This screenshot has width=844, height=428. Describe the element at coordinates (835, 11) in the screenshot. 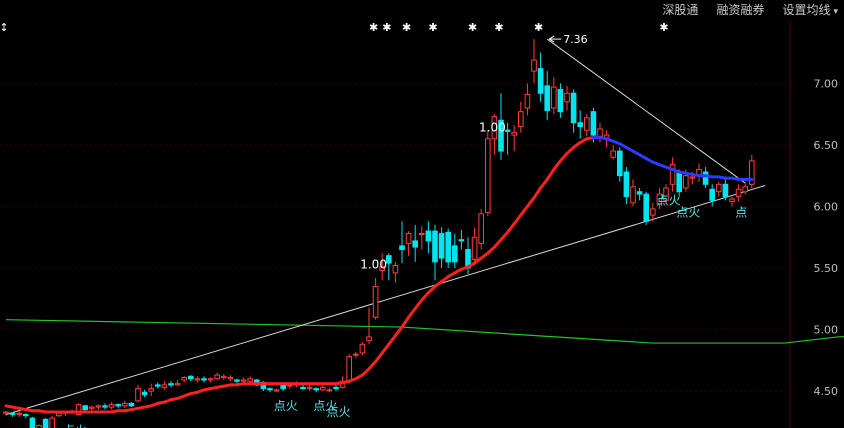

I see `chevron-down-icon: ▾` at that location.